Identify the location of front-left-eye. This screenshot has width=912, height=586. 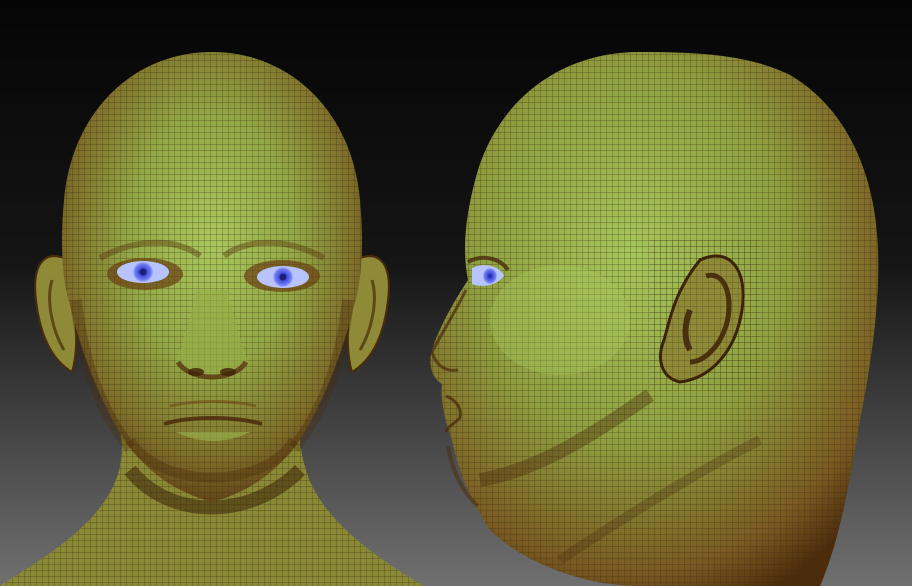
(143, 272).